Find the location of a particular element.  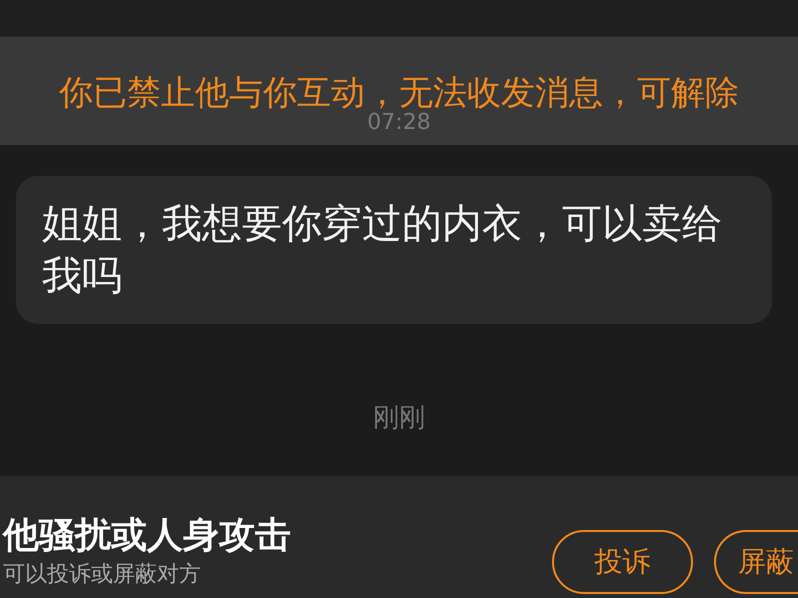

message-timestamp: 07:28 is located at coordinates (399, 123).